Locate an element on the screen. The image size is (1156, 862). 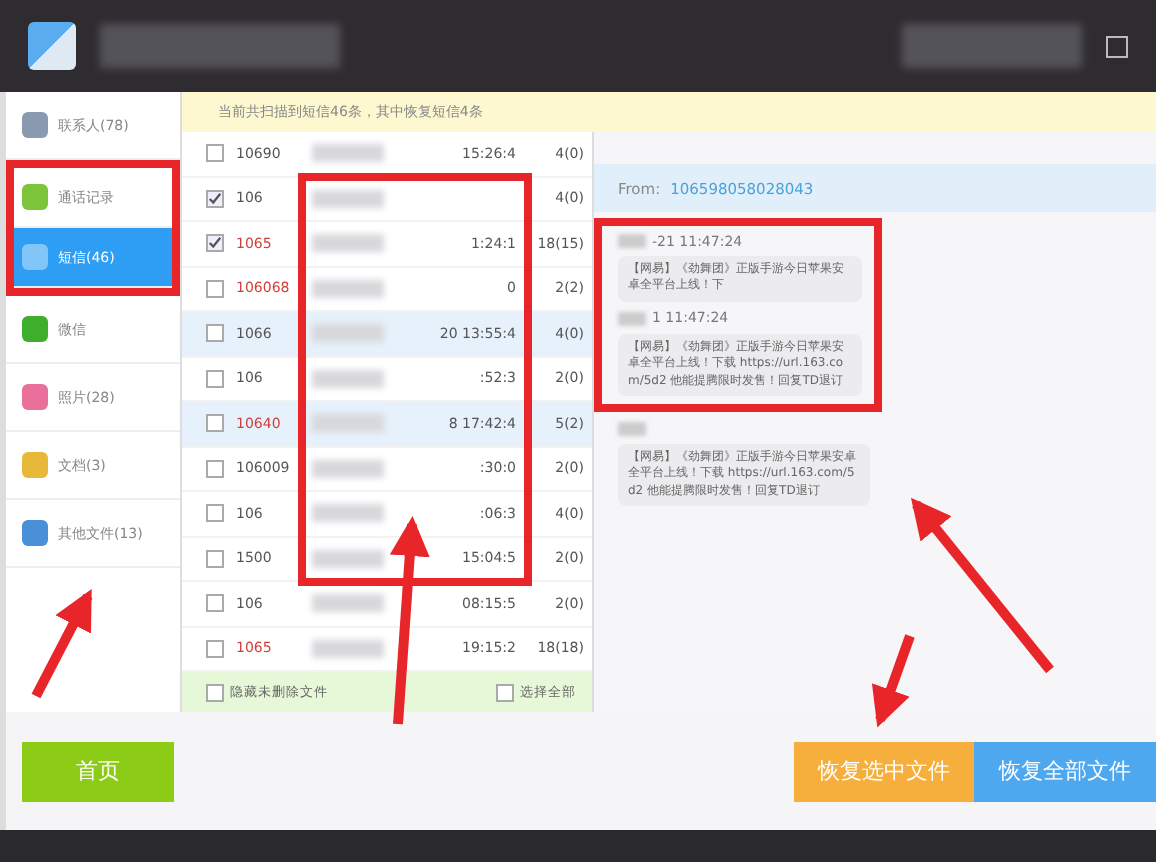
annotation-arrow is located at coordinates (62, 643).